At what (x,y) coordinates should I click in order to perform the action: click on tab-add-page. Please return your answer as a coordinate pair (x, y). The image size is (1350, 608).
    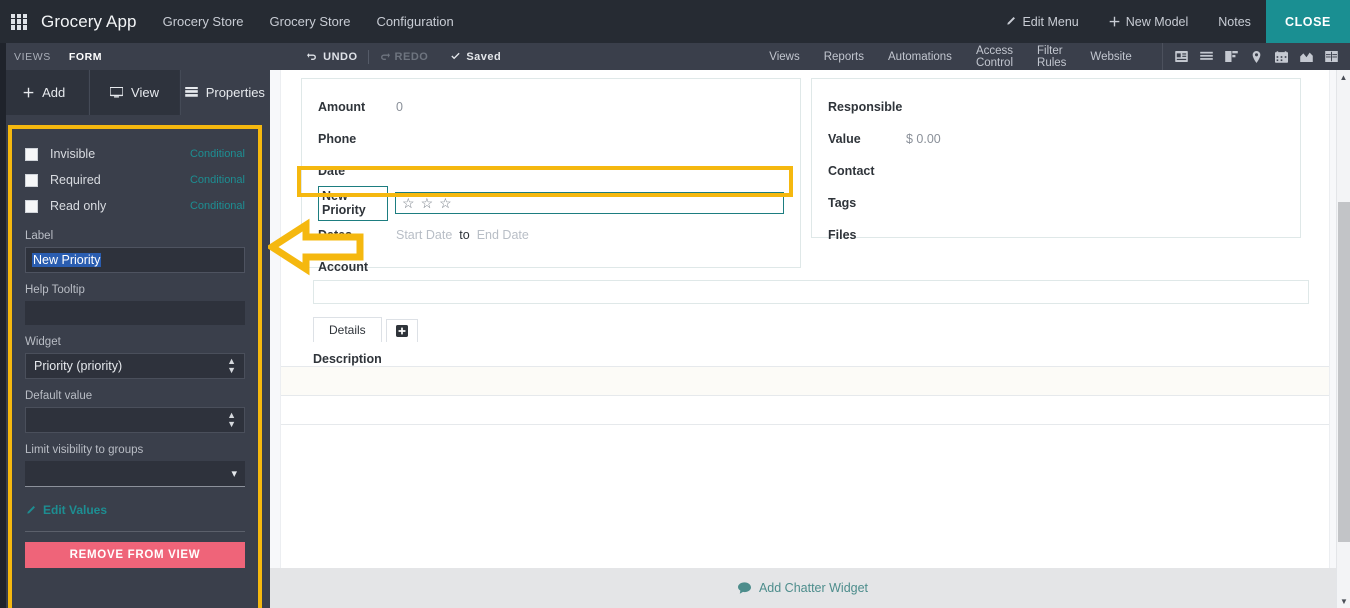
    Looking at the image, I should click on (401, 330).